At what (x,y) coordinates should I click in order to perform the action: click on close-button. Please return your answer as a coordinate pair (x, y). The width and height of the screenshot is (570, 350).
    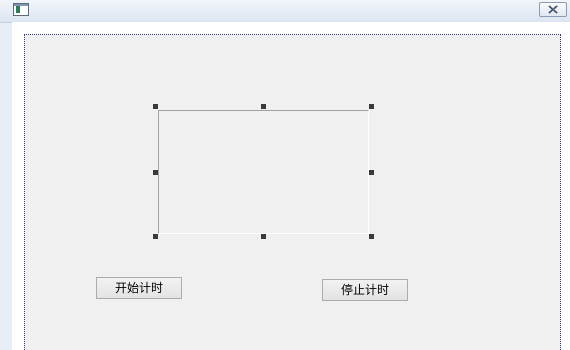
    Looking at the image, I should click on (553, 9).